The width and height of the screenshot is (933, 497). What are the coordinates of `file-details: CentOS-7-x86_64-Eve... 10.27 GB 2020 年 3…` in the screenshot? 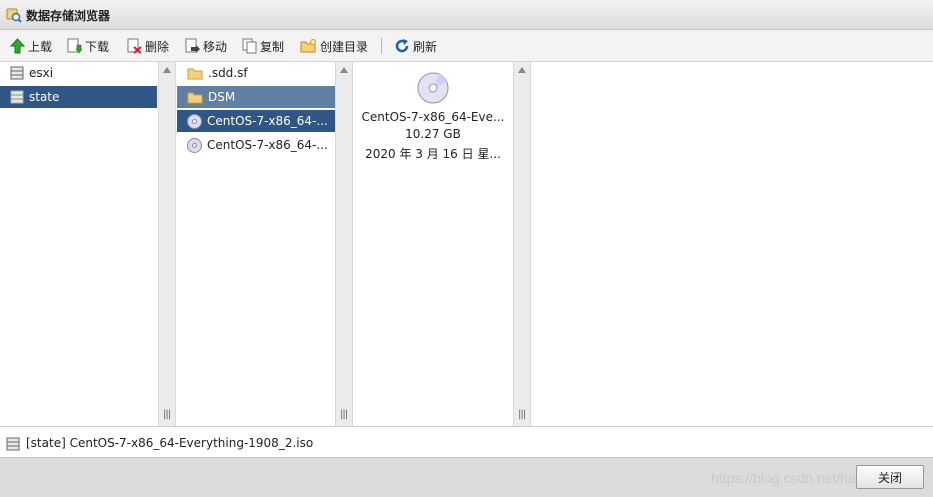 It's located at (433, 244).